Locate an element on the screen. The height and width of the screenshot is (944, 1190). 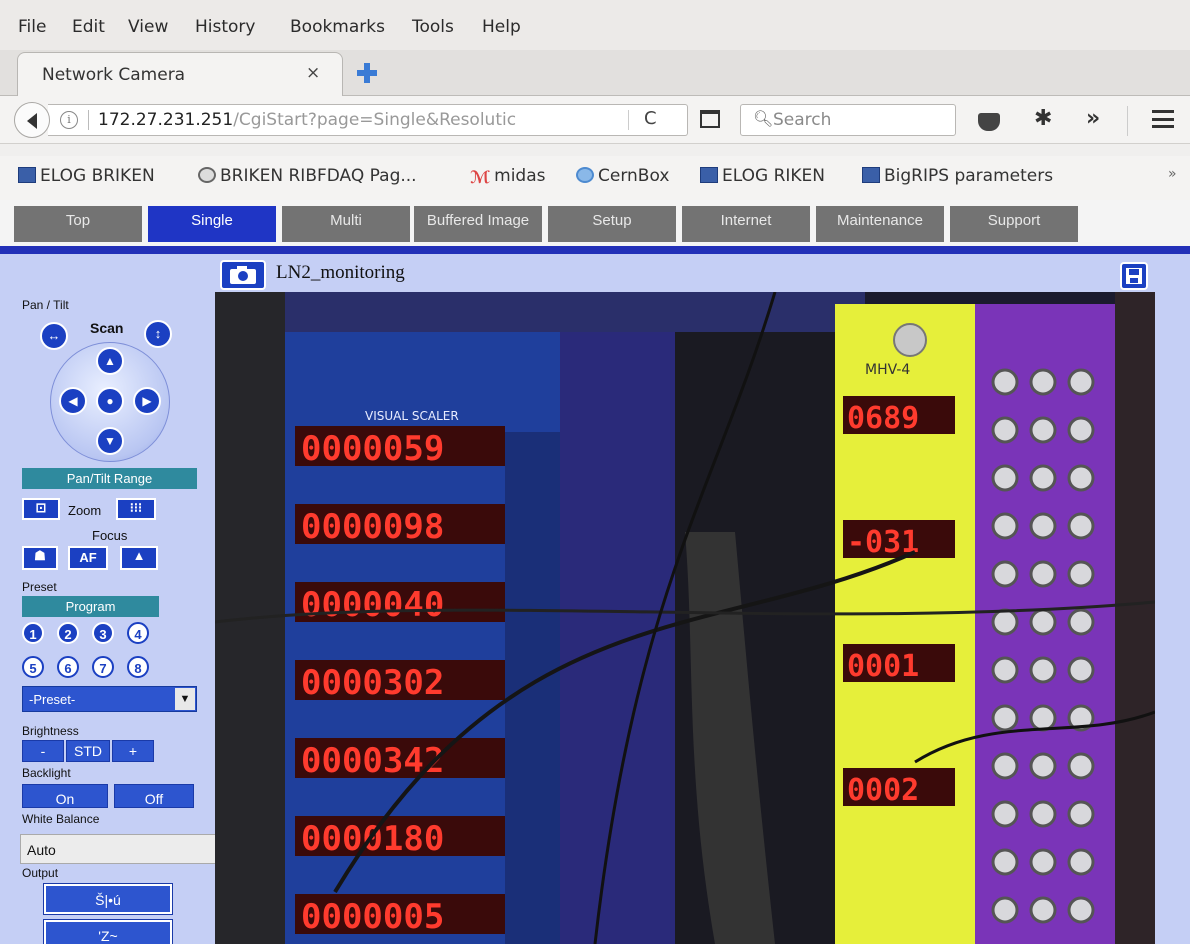
focus-label: Focus is located at coordinates (110, 535).